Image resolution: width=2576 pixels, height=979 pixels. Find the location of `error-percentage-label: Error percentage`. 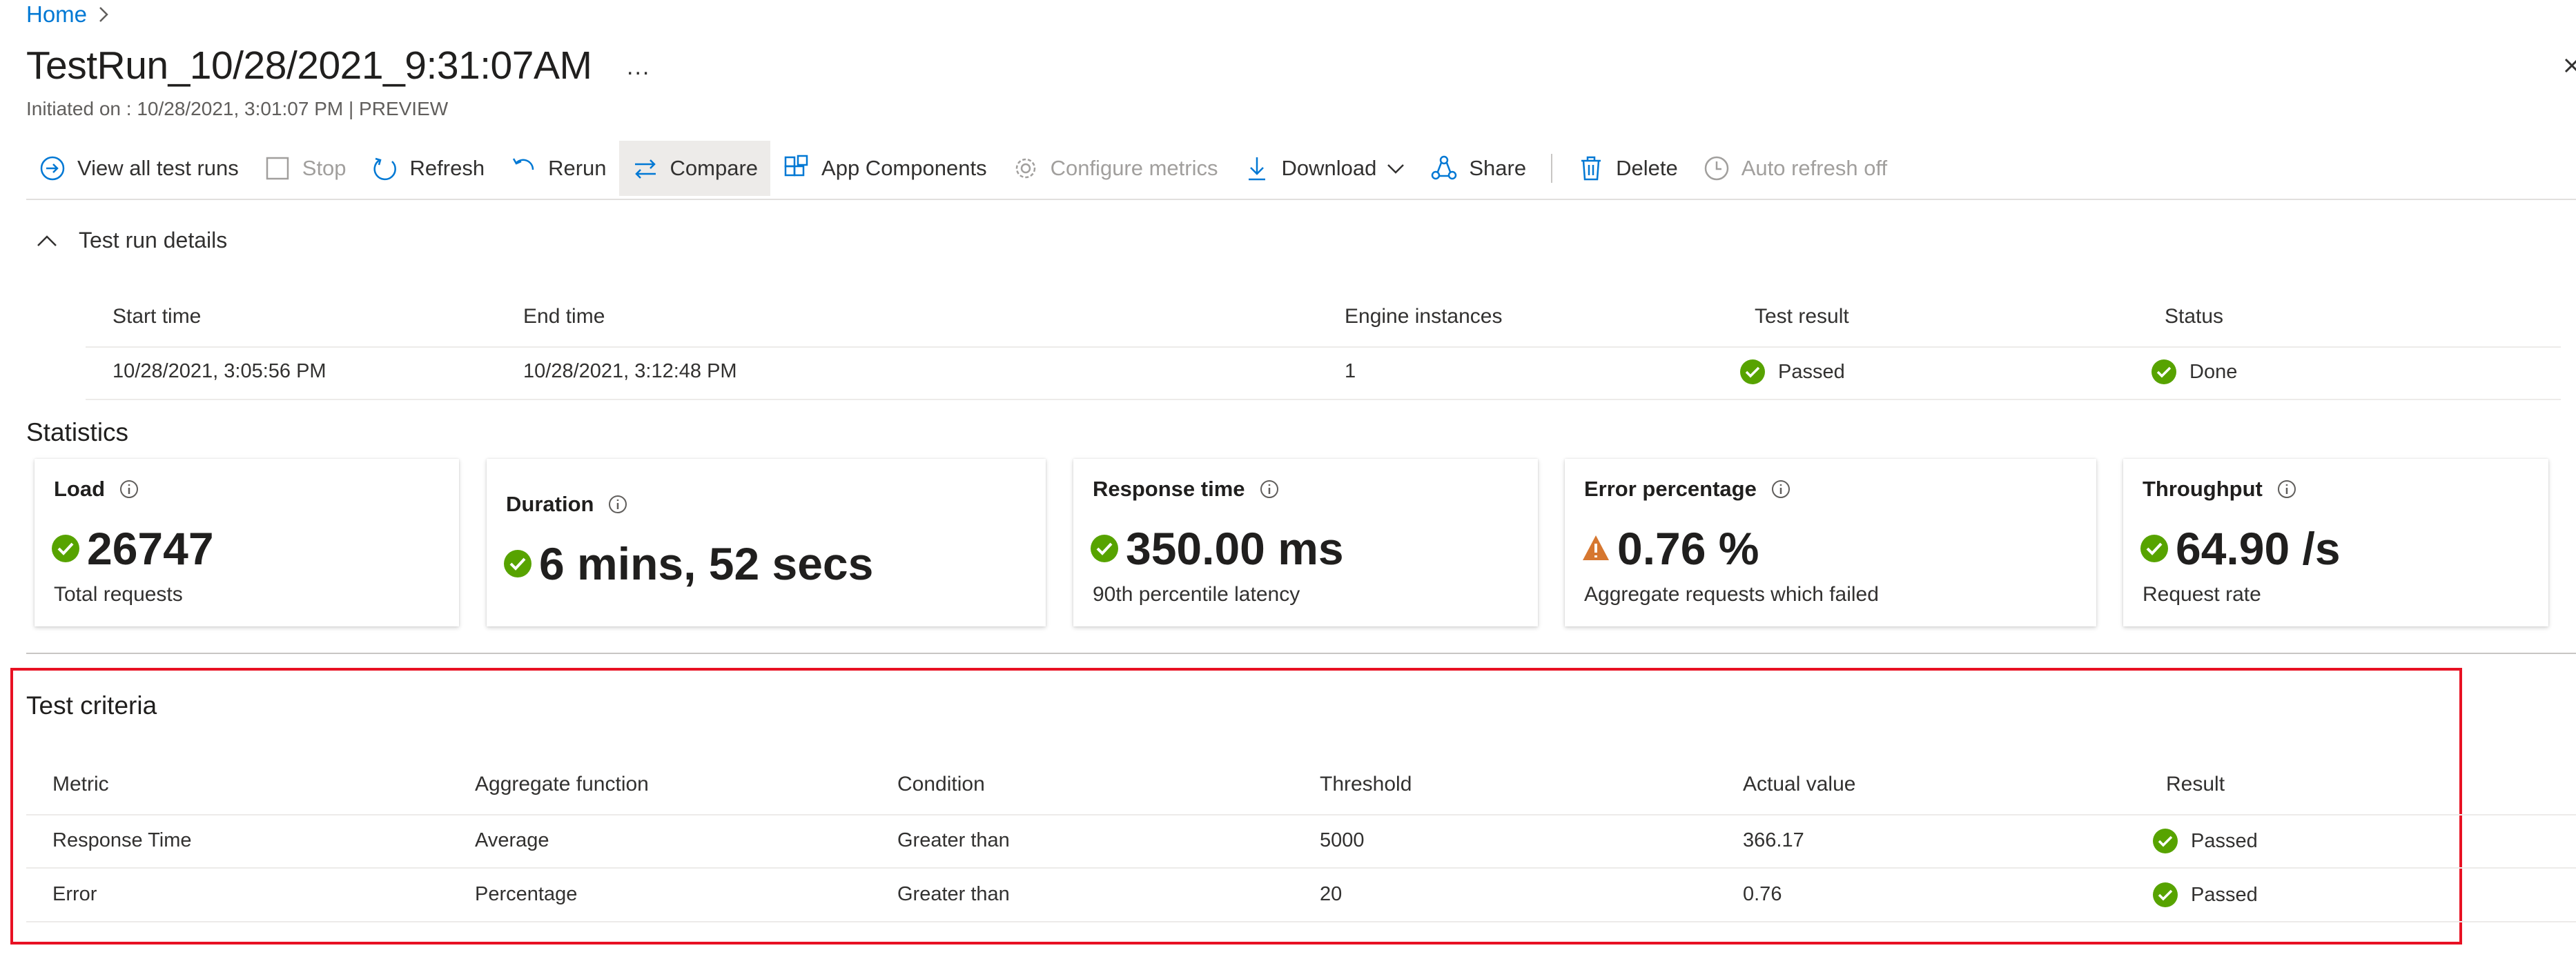

error-percentage-label: Error percentage is located at coordinates (1670, 489).